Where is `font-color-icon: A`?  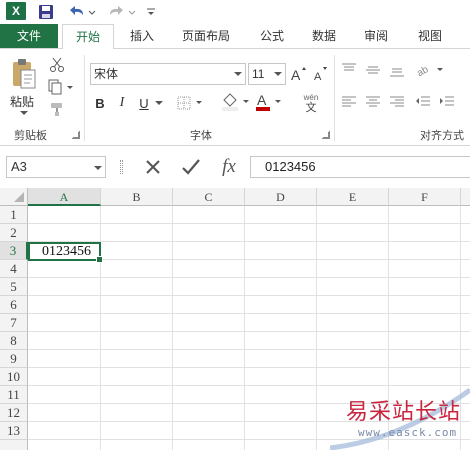
font-color-icon: A is located at coordinates (270, 102).